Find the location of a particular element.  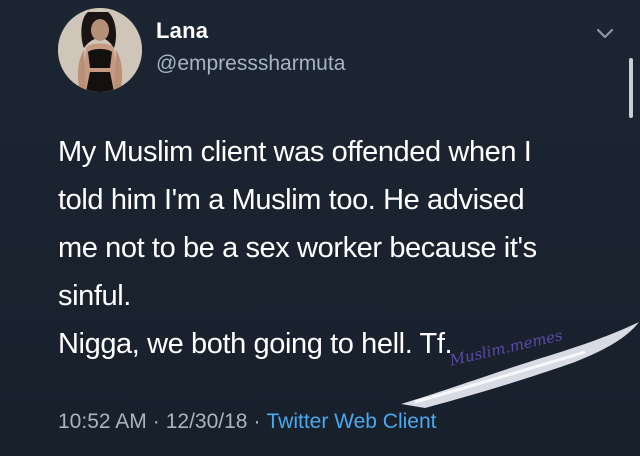

tweet-date: 12/30/18 is located at coordinates (207, 421).